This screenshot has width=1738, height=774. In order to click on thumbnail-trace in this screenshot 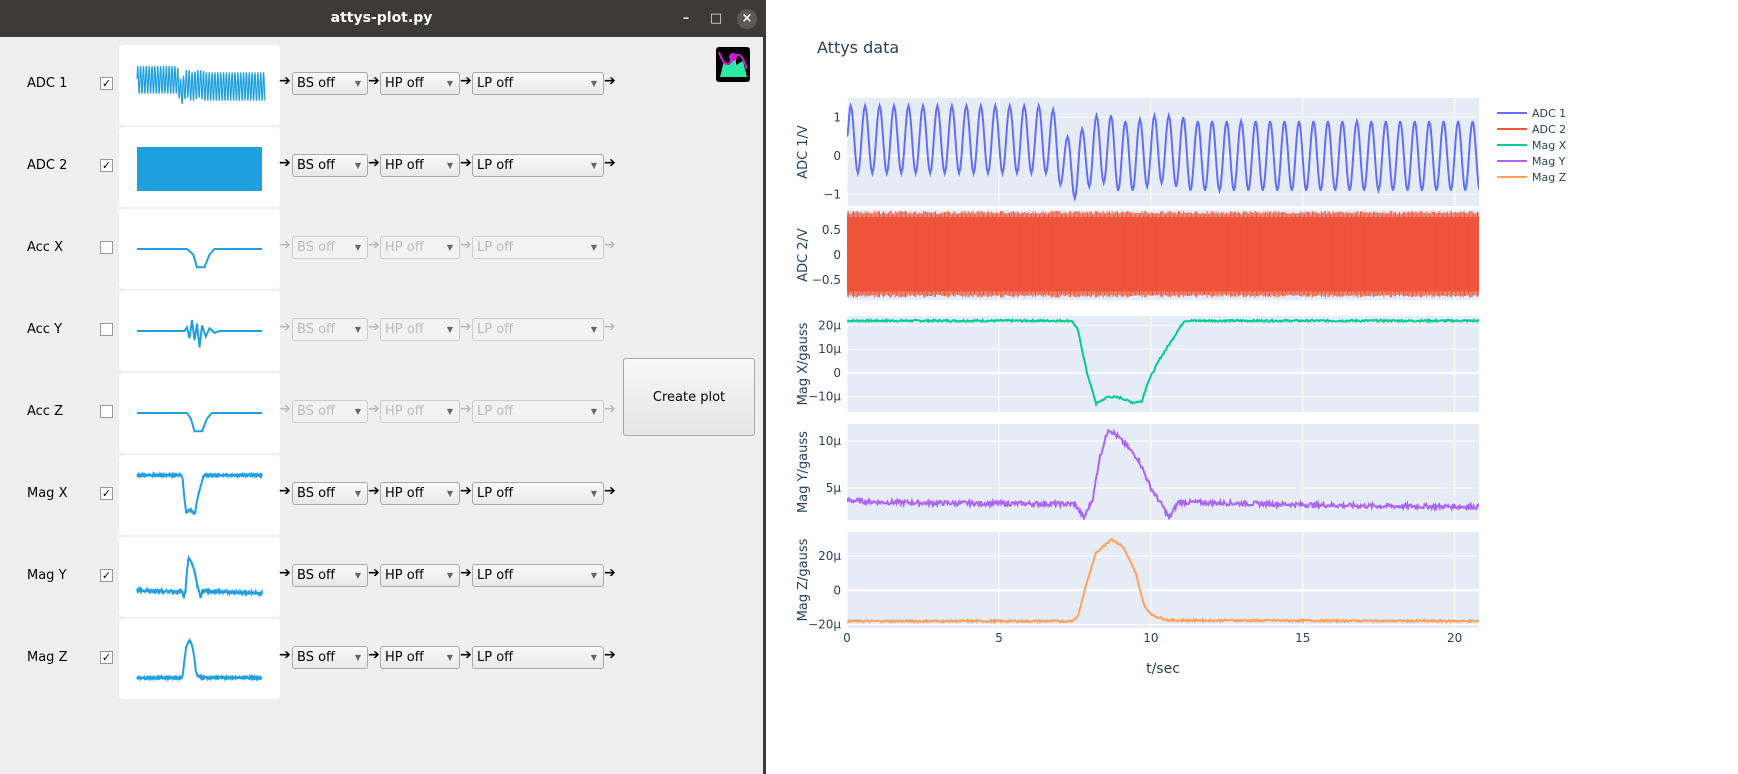, I will do `click(199, 660)`.